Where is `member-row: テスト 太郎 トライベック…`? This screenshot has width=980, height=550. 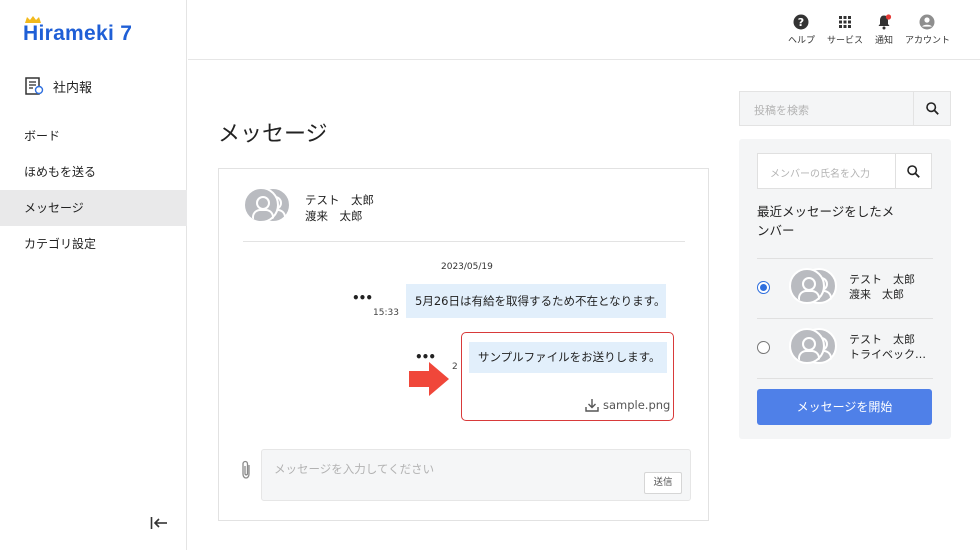
member-row: テスト 太郎 トライベック… is located at coordinates (845, 348).